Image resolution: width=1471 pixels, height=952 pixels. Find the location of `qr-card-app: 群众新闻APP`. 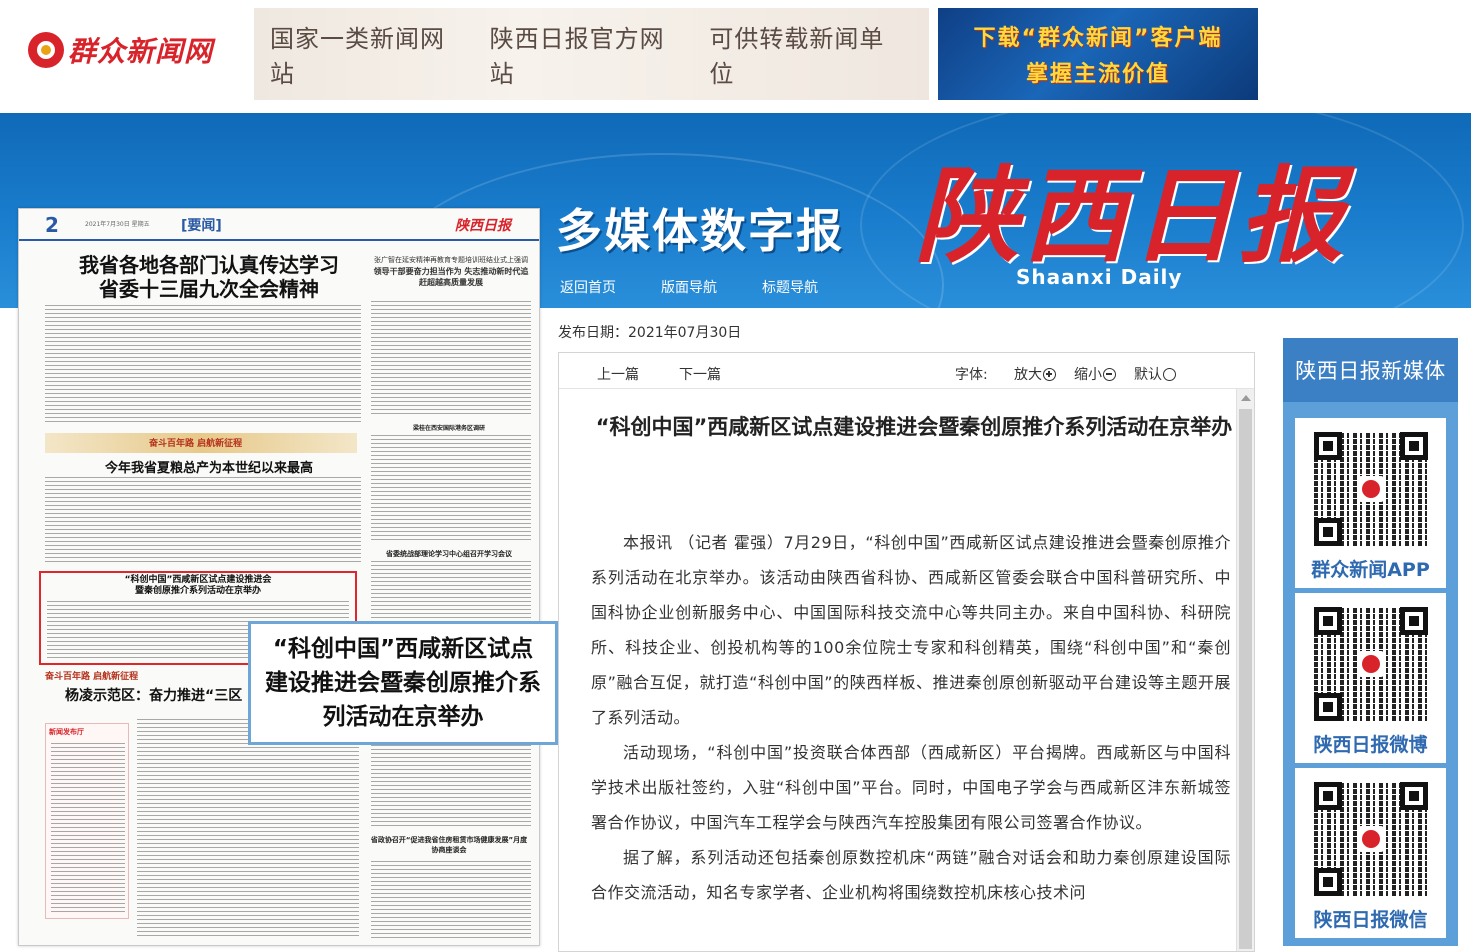

qr-card-app: 群众新闻APP is located at coordinates (1370, 503).